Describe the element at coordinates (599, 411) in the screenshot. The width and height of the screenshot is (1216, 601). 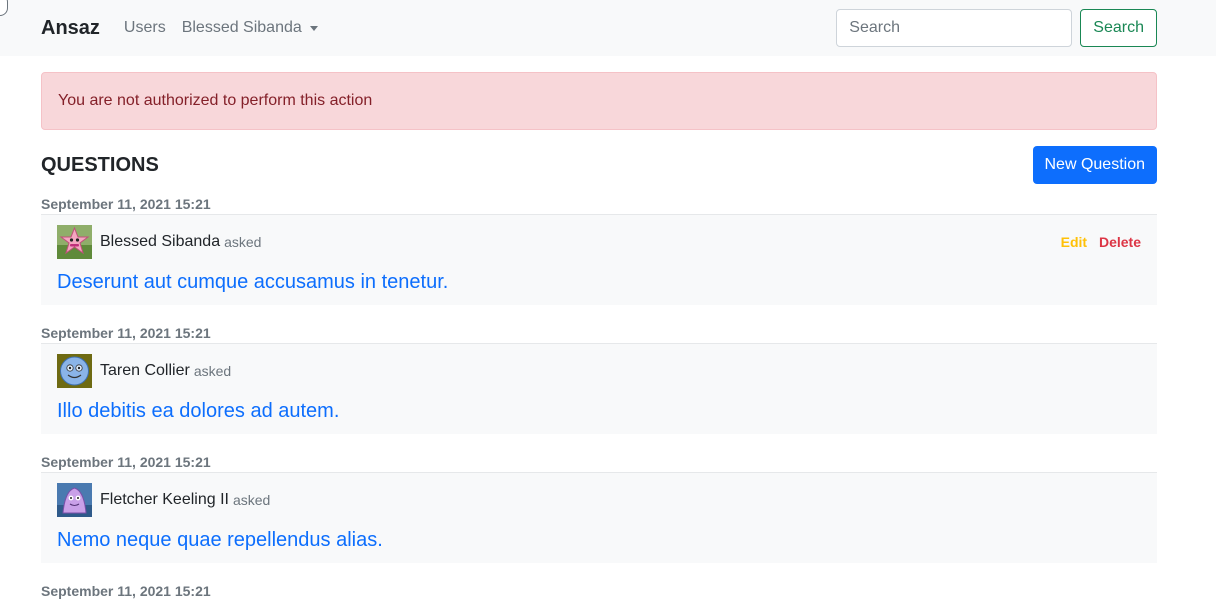
I see `question-title-link: Illo debitis ea dolores ad autem.` at that location.